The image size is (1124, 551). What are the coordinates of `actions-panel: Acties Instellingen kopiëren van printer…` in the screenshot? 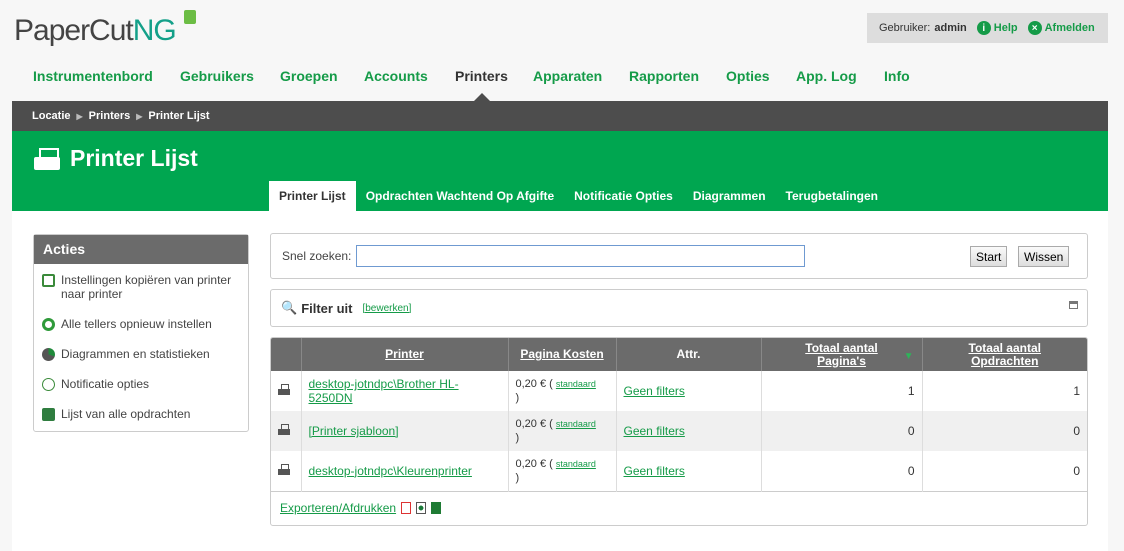 It's located at (141, 333).